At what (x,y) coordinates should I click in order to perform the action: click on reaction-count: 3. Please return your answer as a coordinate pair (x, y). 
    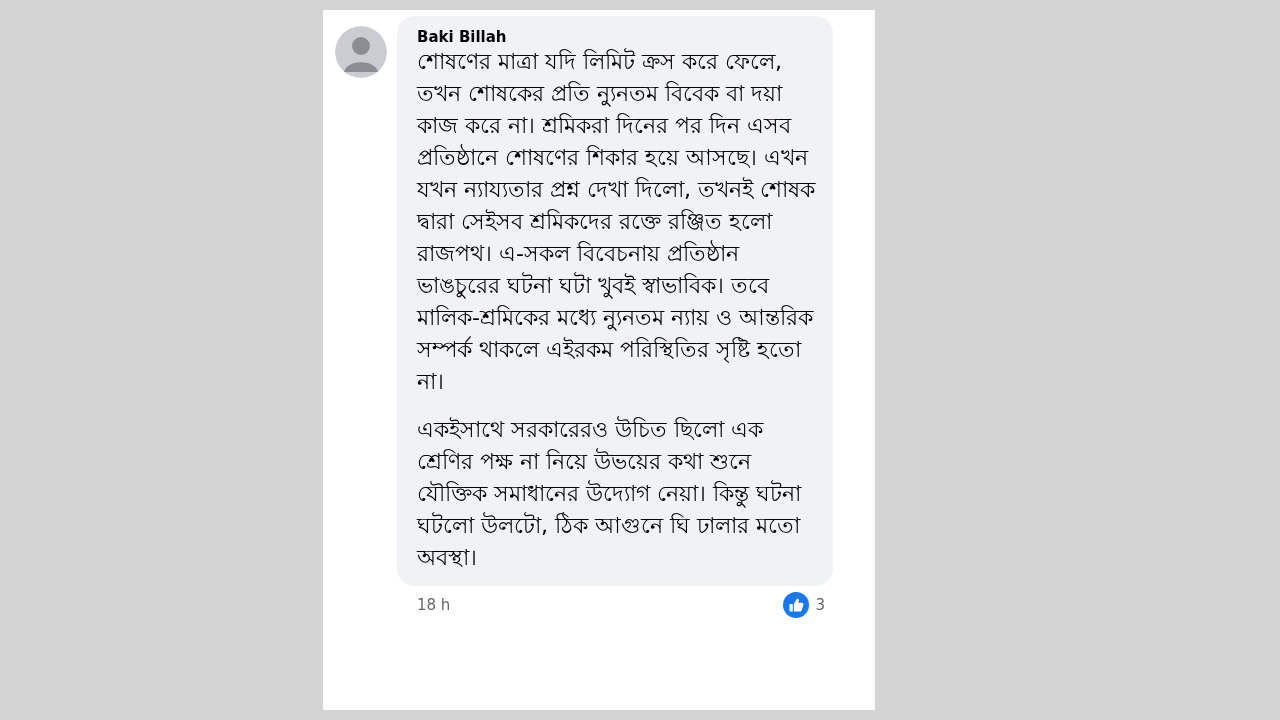
    Looking at the image, I should click on (820, 605).